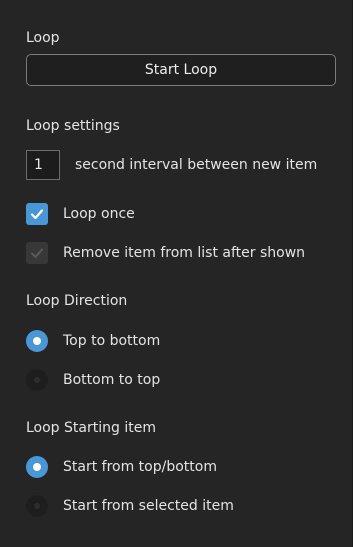 The width and height of the screenshot is (353, 547). What do you see at coordinates (196, 165) in the screenshot?
I see `interval-label: second interval between new item` at bounding box center [196, 165].